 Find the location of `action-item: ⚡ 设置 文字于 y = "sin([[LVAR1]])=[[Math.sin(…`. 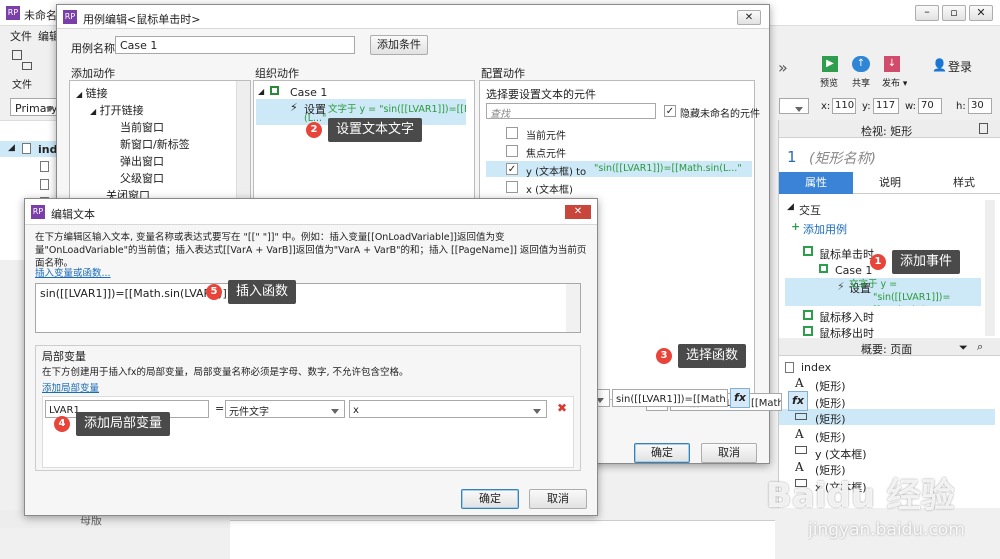

action-item: ⚡ 设置 文字于 y = "sin([[LVAR1]])=[[Math.sin(… is located at coordinates (883, 292).